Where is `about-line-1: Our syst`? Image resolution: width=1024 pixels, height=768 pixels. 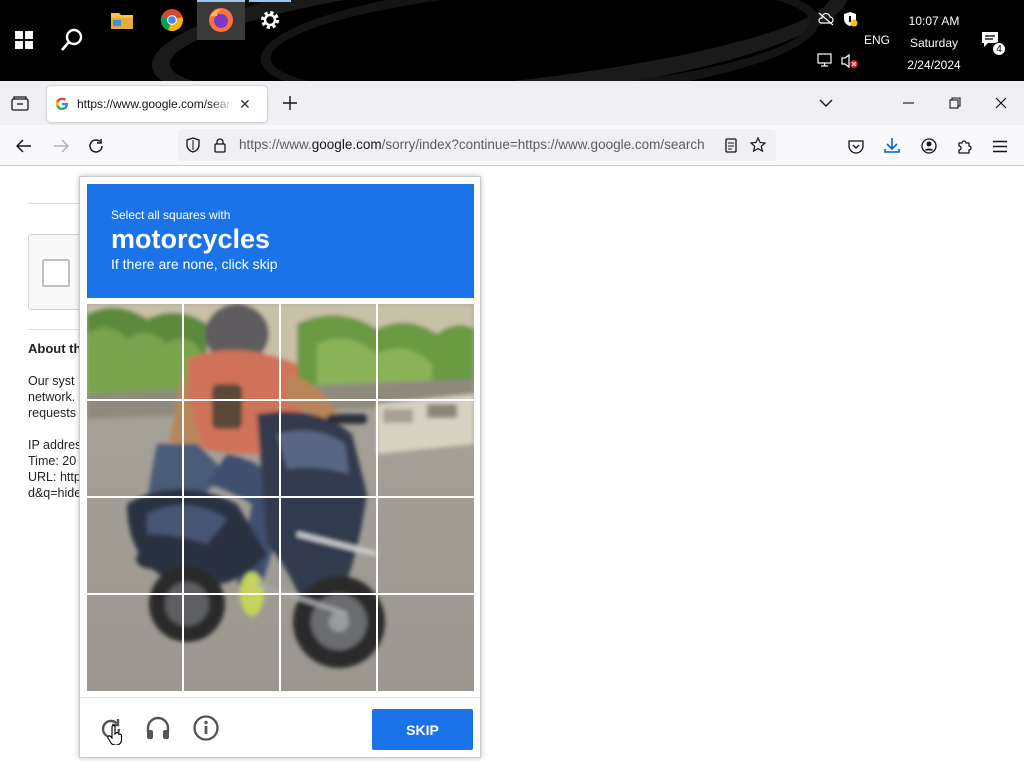 about-line-1: Our syst is located at coordinates (51, 381).